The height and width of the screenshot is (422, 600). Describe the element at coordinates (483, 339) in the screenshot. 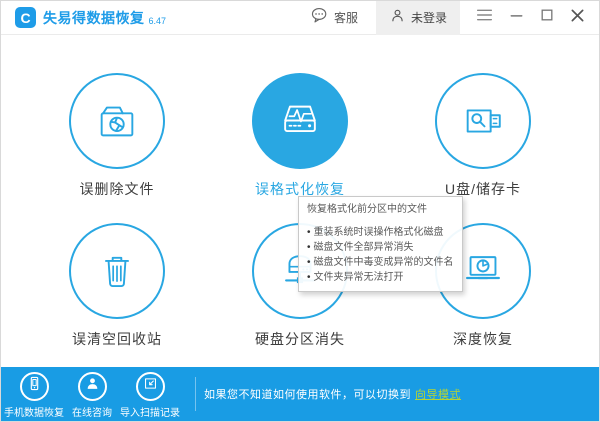

I see `feature-label: 深度恢复` at that location.